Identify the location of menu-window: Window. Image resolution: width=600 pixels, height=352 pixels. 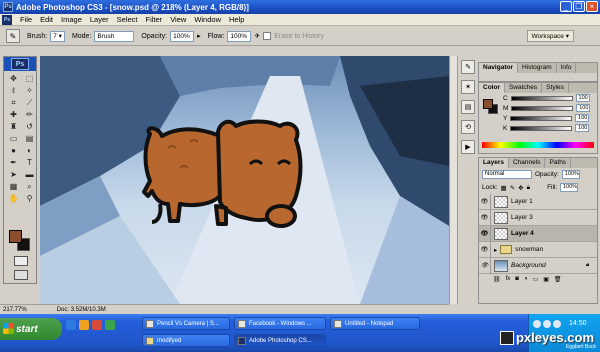
(207, 19).